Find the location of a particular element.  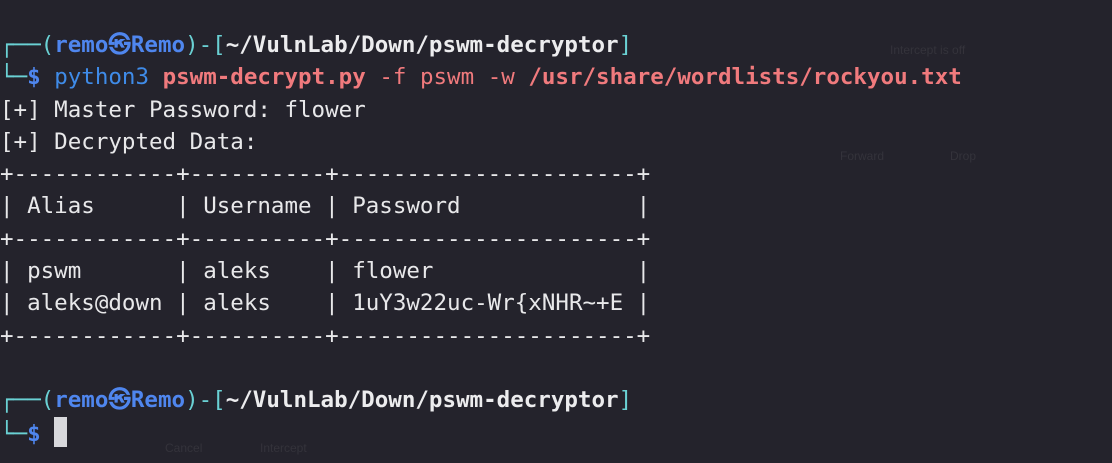

output-decrypted-data: [+] Decrypted Data: is located at coordinates (129, 141).